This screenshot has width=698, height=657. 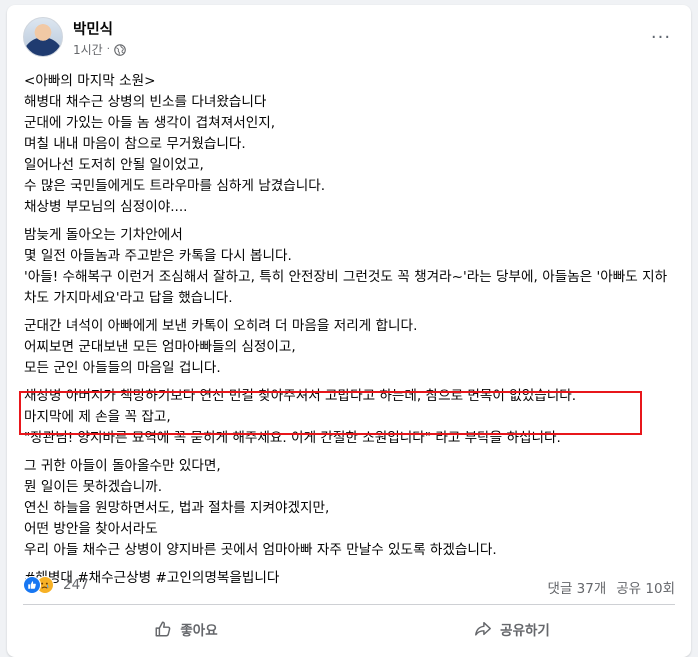 What do you see at coordinates (221, 326) in the screenshot?
I see `post-text-line: 군대간 녀석이 아빠에게 보낸 카톡이 오히려 더 마음을 저리게 합니다.` at bounding box center [221, 326].